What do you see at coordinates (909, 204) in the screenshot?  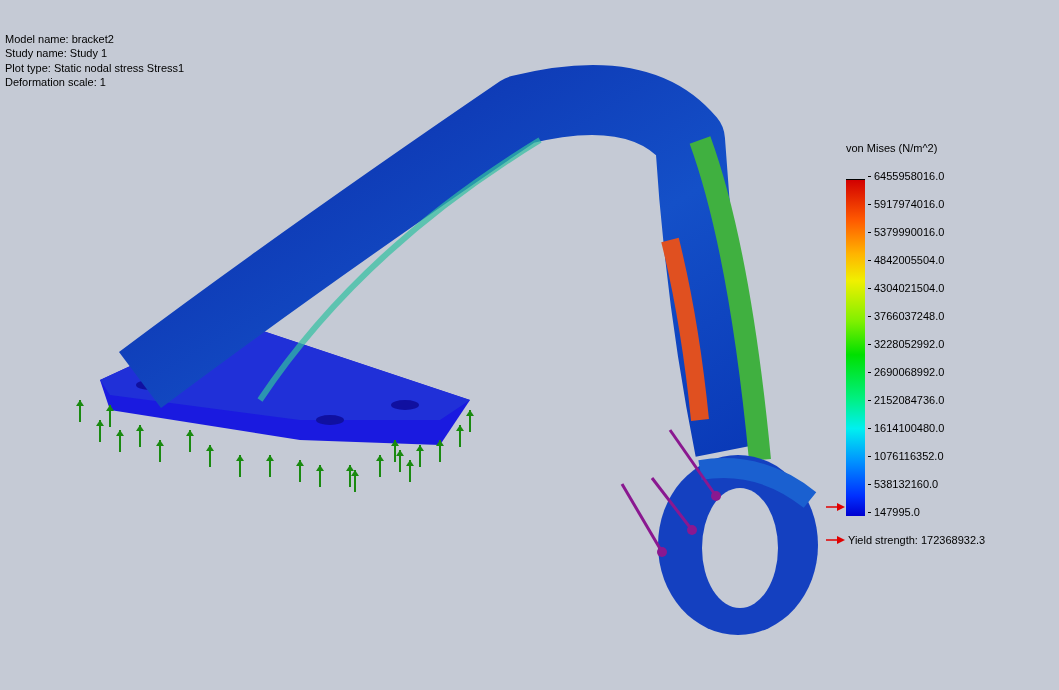 I see `scale-label: 5917974016.0` at bounding box center [909, 204].